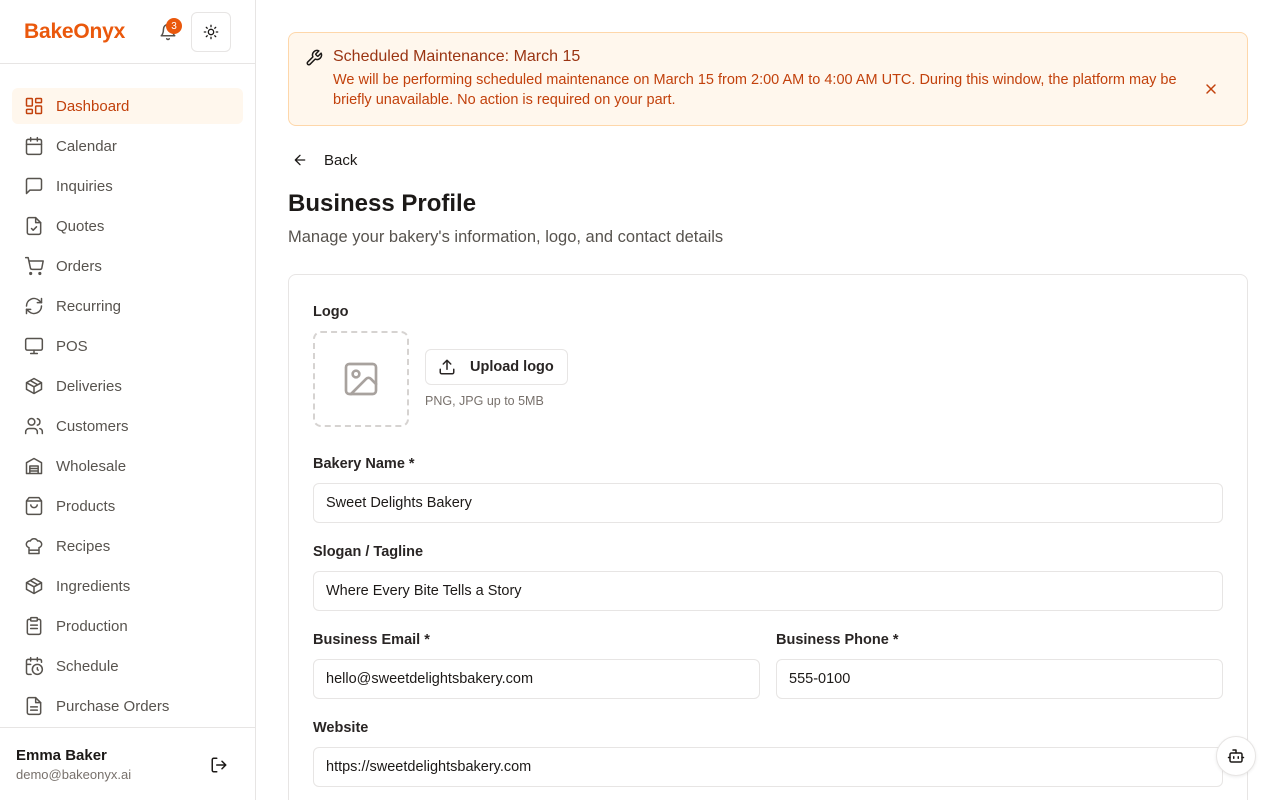 This screenshot has height=800, width=1280. I want to click on business-email-label: Business Email *, so click(371, 640).